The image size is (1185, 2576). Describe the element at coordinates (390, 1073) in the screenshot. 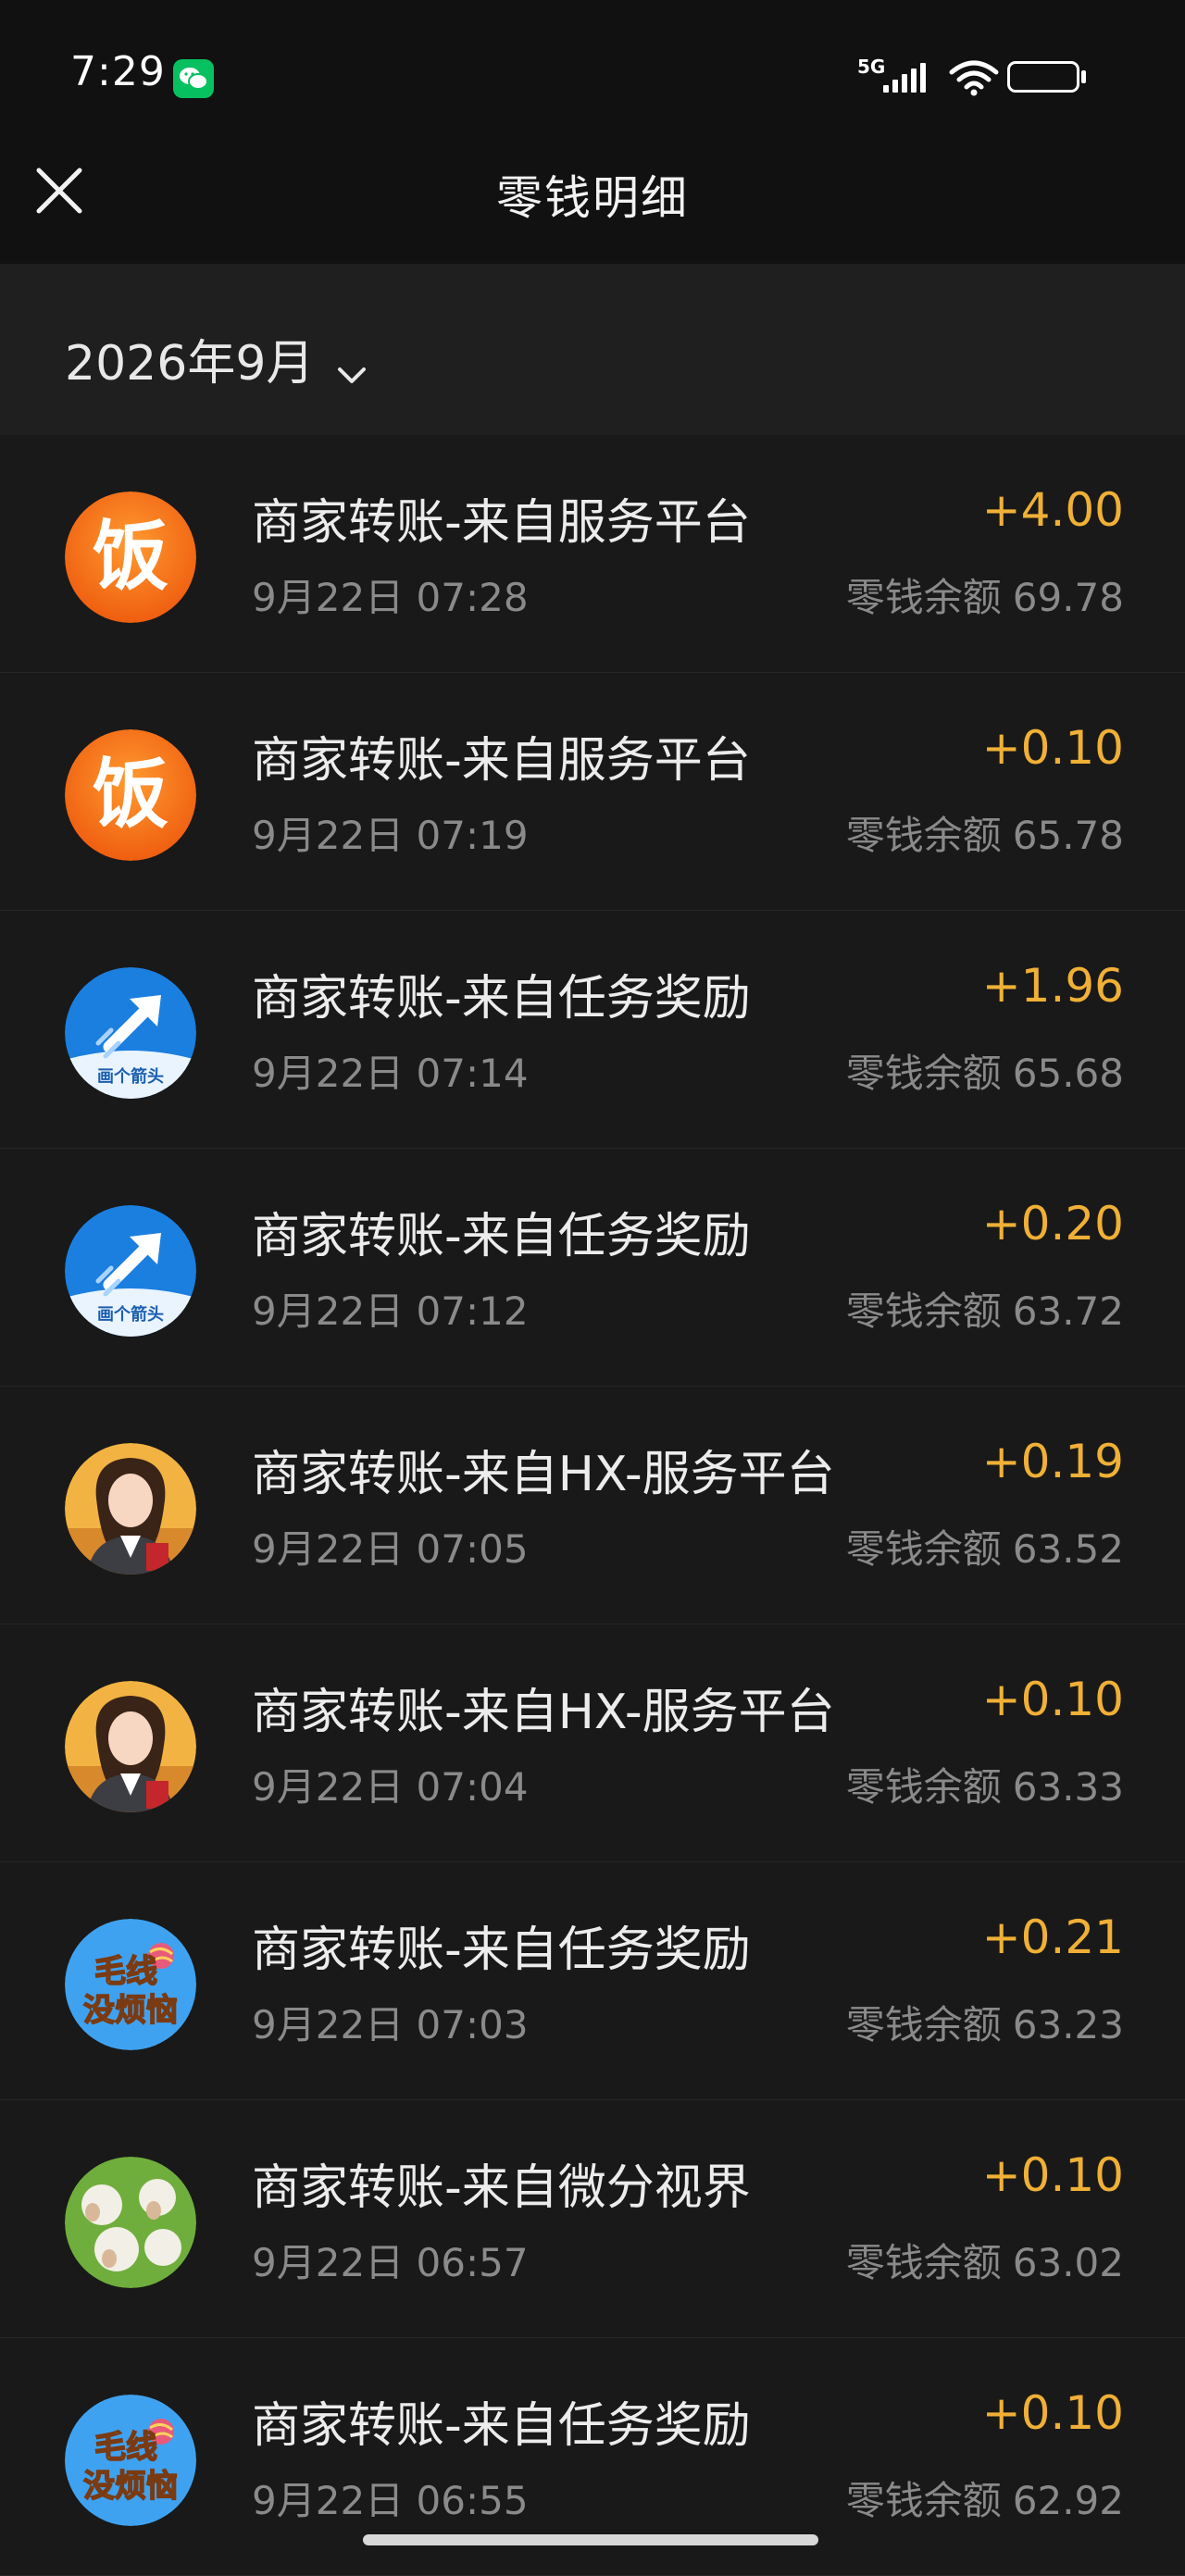

I see `transaction-date: 9月22日 07:14` at that location.